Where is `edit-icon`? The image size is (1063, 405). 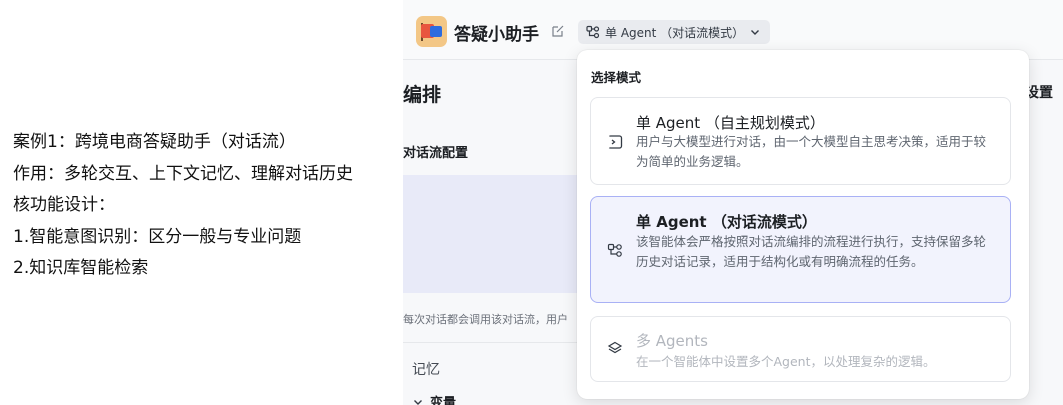 edit-icon is located at coordinates (558, 31).